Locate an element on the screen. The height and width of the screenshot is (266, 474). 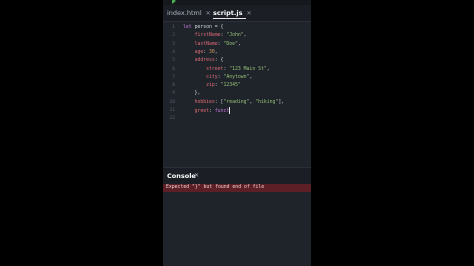
code-token: "Anytown" is located at coordinates (236, 77).